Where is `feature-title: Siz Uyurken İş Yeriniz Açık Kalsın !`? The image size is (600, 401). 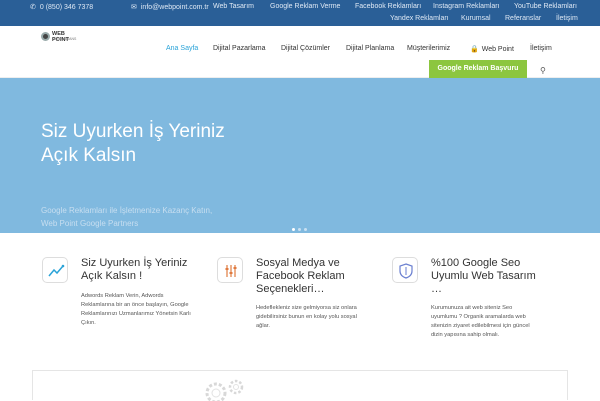
feature-title: Siz Uyurken İş Yeriniz Açık Kalsın ! is located at coordinates (134, 269).